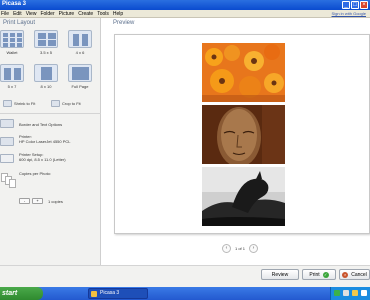 Image resolution: width=370 pixels, height=300 pixels. What do you see at coordinates (47, 14) in the screenshot?
I see `menu-folder: Folder` at bounding box center [47, 14].